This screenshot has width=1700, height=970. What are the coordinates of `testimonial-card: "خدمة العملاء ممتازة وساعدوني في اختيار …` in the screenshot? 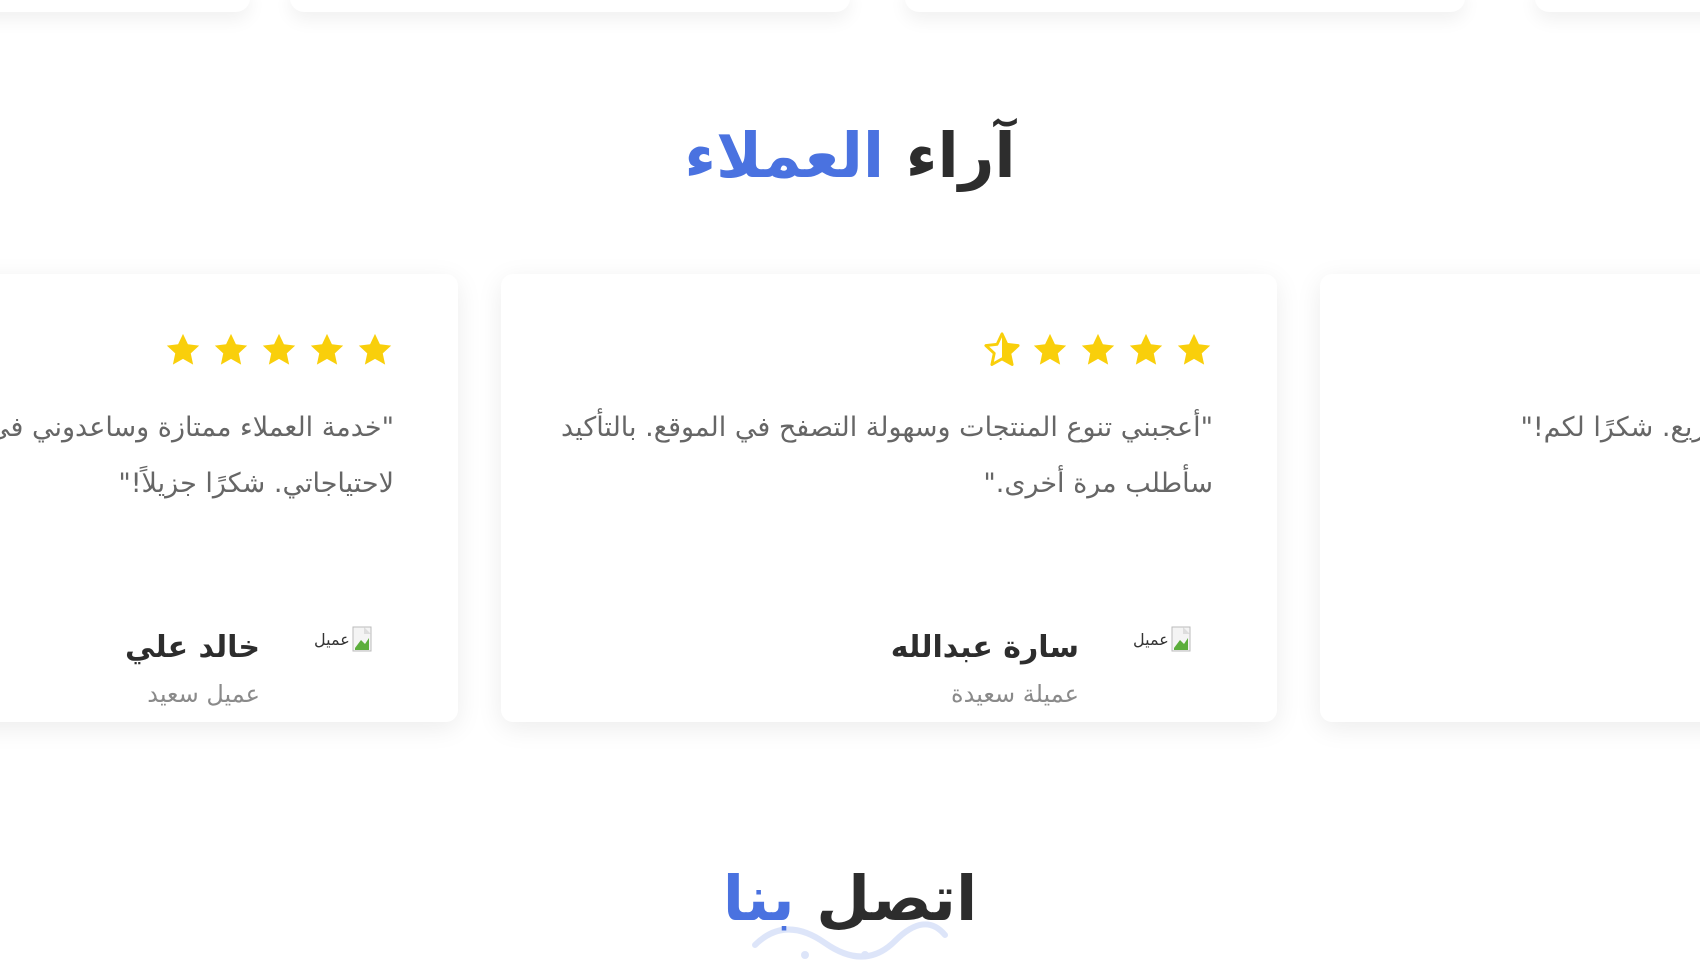 It's located at (229, 498).